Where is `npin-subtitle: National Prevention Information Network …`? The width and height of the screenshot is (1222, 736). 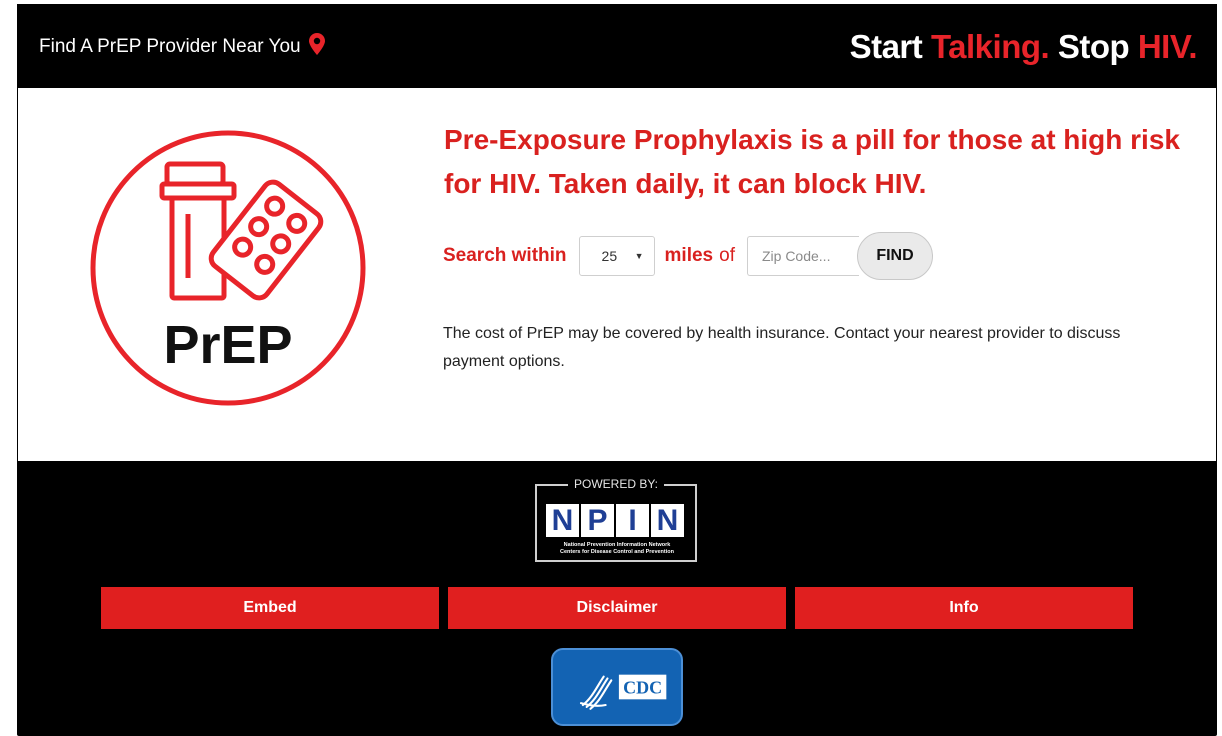
npin-subtitle: National Prevention Information Network … is located at coordinates (617, 548).